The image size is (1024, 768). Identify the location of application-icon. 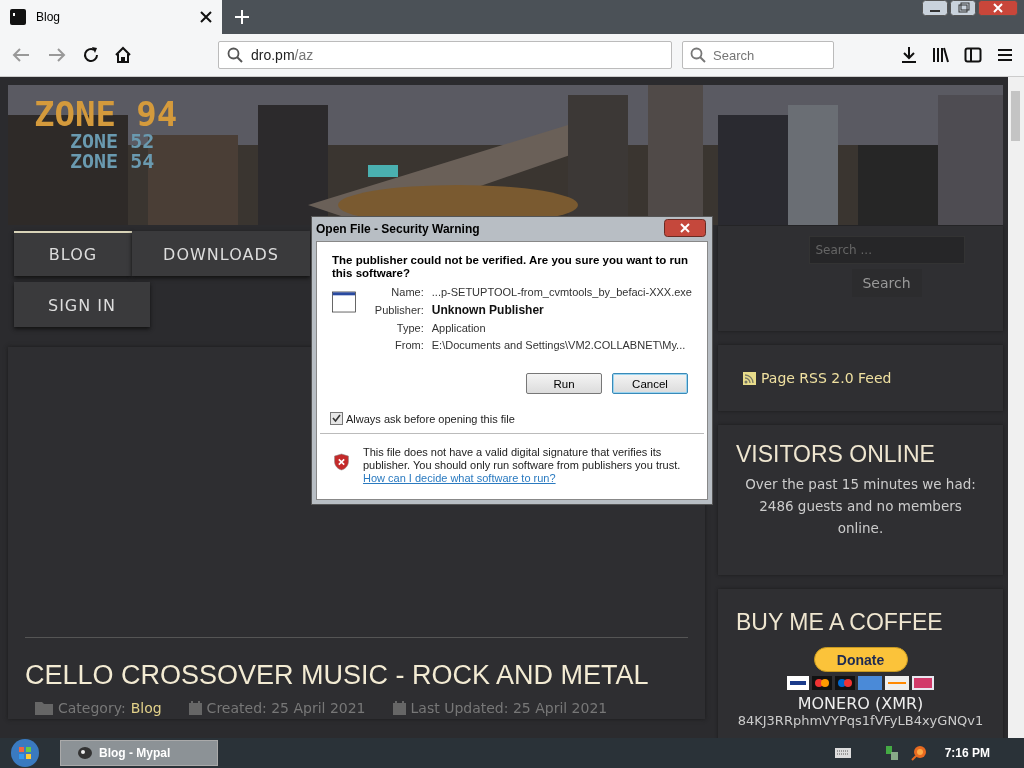
(344, 302).